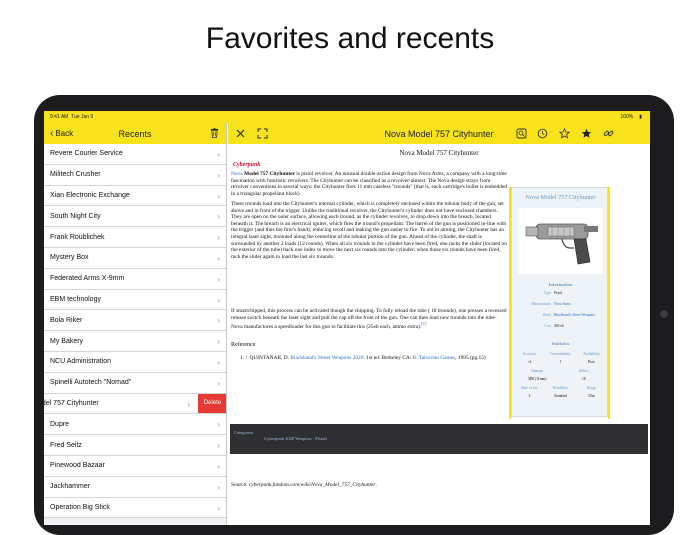  I want to click on source-suffix: ., so click(376, 485).